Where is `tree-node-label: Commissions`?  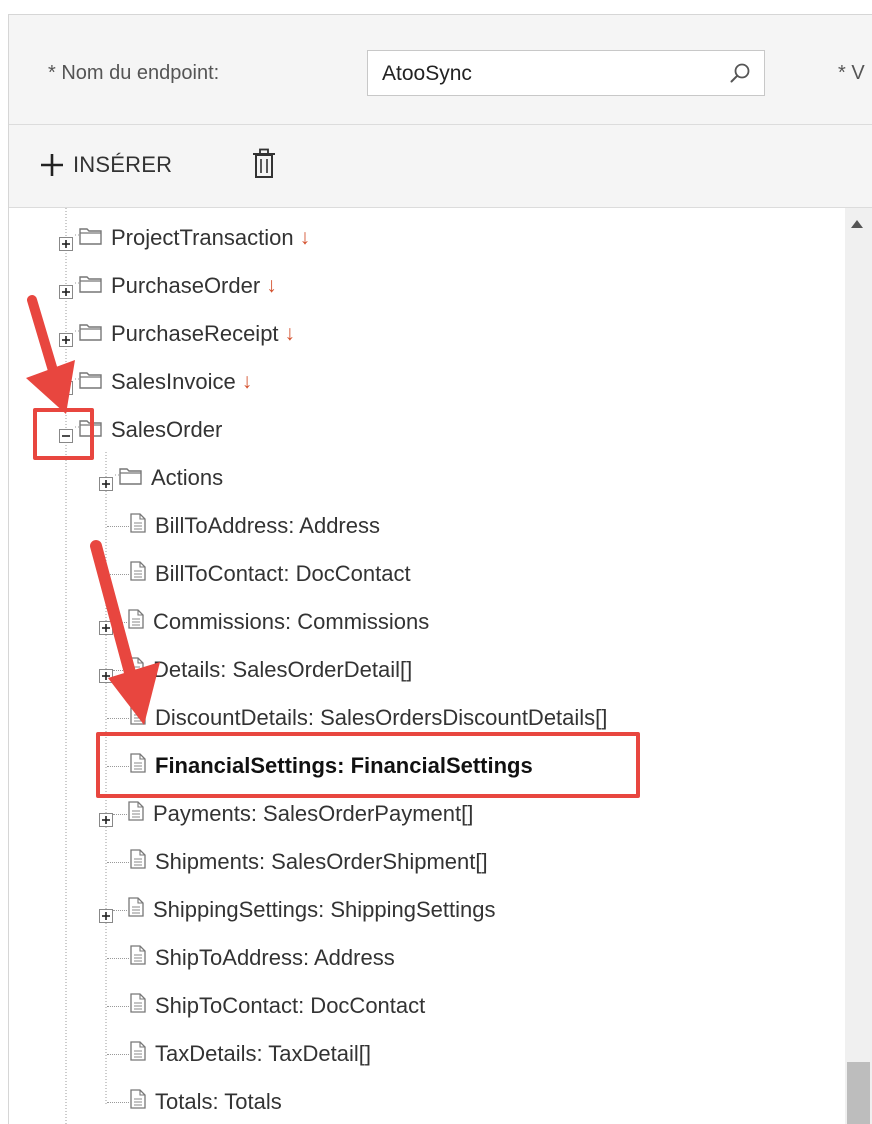 tree-node-label: Commissions is located at coordinates (291, 621).